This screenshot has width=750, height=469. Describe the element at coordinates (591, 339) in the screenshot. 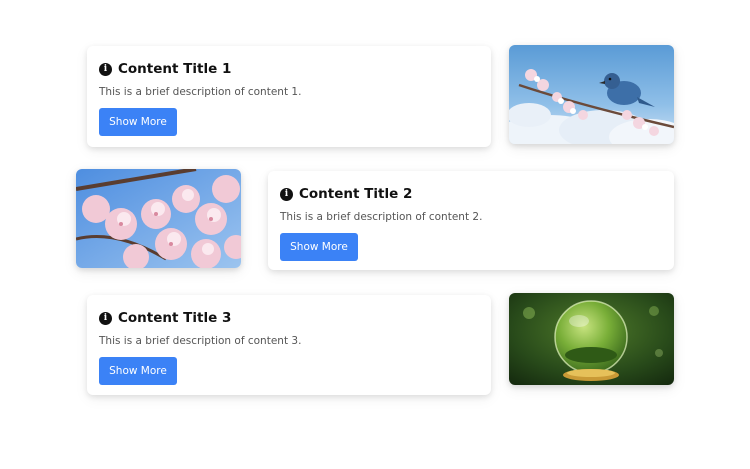

I see `terrarium-globe-image` at that location.